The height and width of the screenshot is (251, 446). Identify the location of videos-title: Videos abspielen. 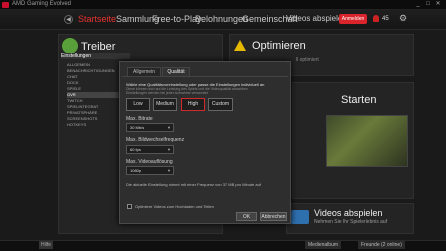
(348, 213).